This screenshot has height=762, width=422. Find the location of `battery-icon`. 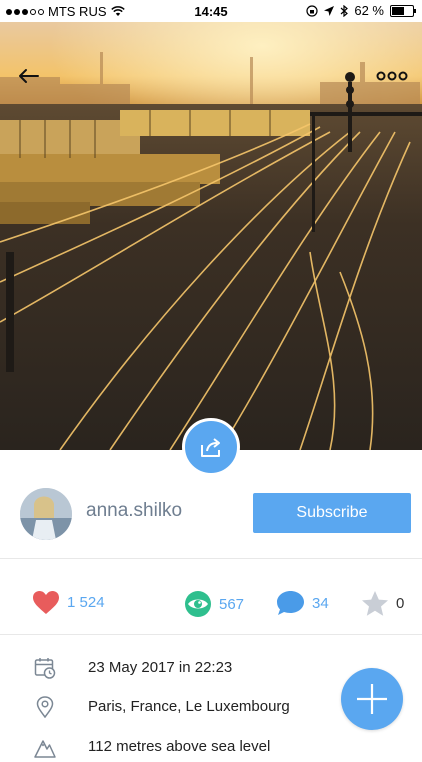

battery-icon is located at coordinates (403, 10).